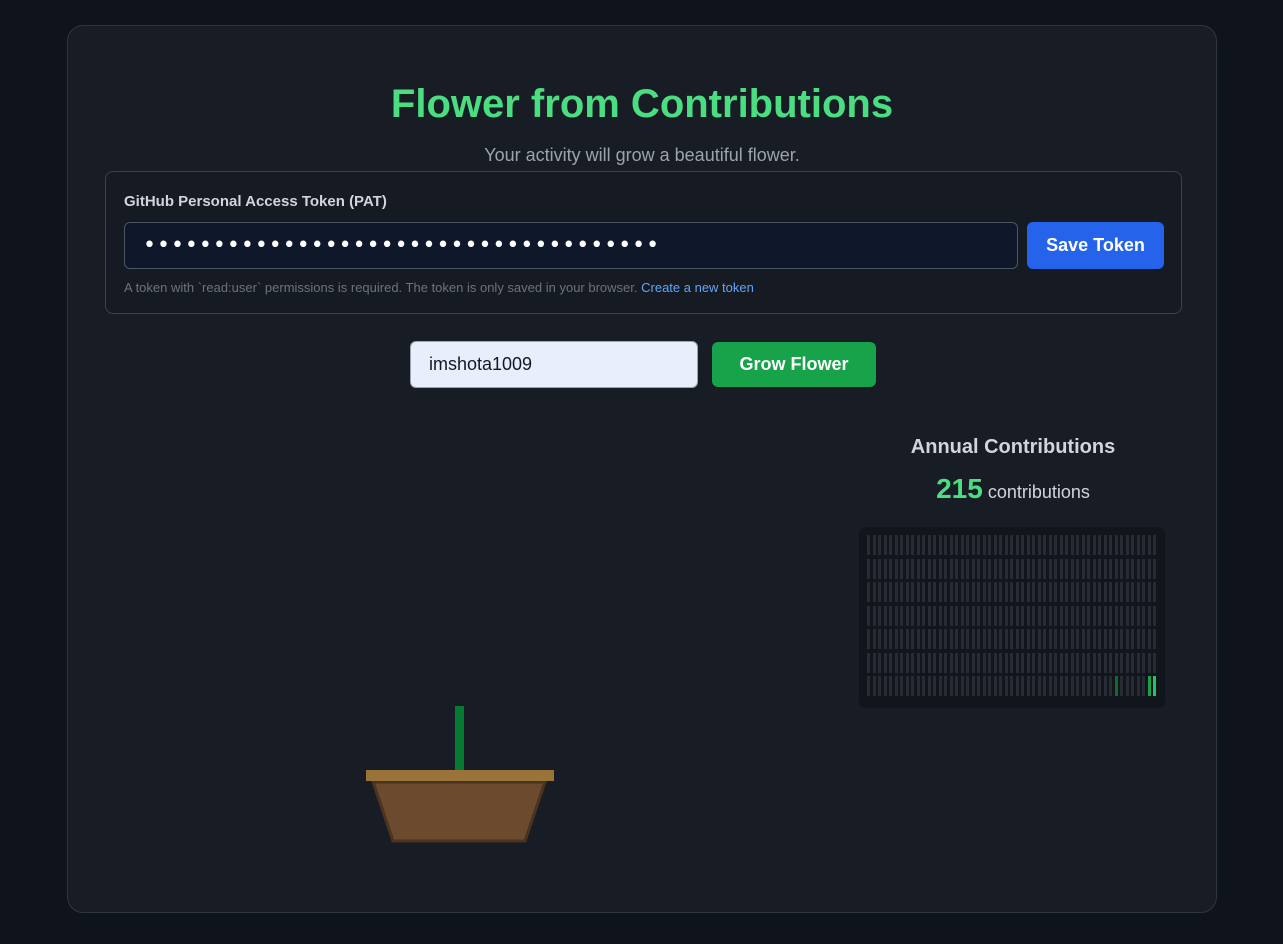  What do you see at coordinates (1013, 470) in the screenshot?
I see `contributions-panel: Annual Contributions 215 contributions` at bounding box center [1013, 470].